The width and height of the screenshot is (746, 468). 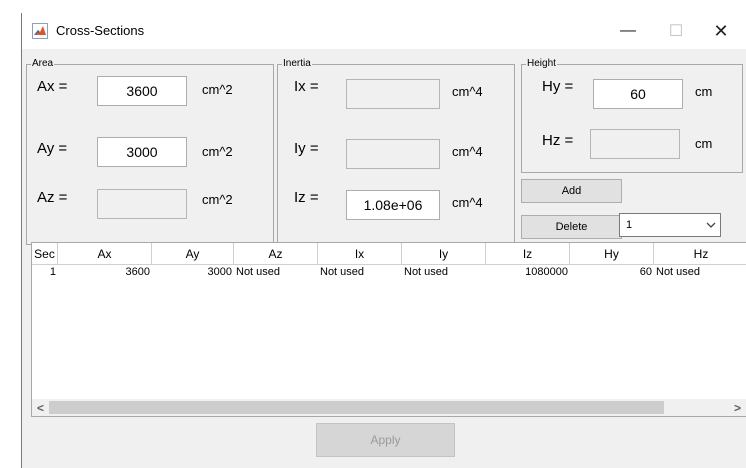 I want to click on iz-field: 1.08e+06, so click(x=393, y=205).